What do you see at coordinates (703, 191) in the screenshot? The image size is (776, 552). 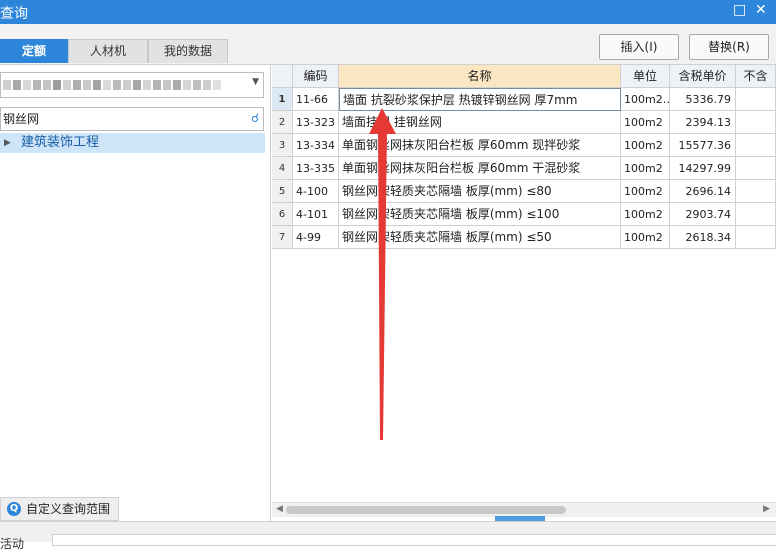 I see `cell-price: 2696.14` at bounding box center [703, 191].